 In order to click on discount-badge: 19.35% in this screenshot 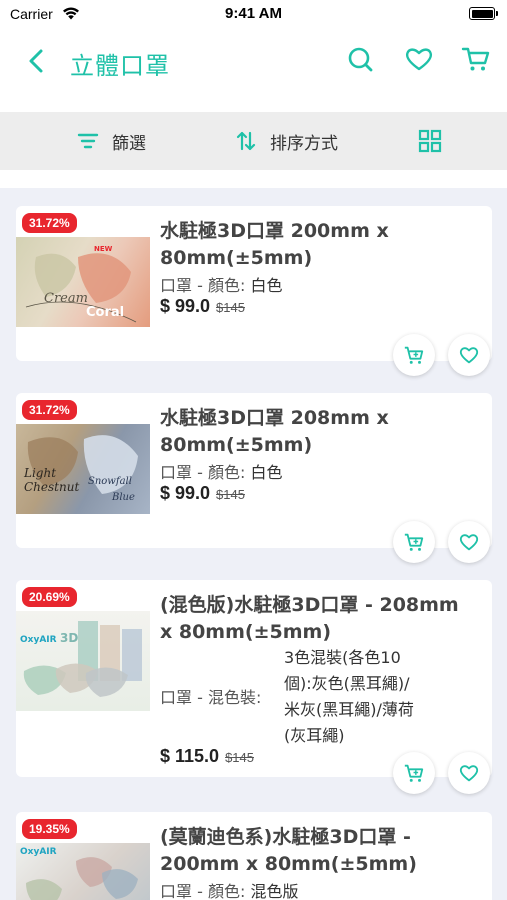, I will do `click(49, 829)`.